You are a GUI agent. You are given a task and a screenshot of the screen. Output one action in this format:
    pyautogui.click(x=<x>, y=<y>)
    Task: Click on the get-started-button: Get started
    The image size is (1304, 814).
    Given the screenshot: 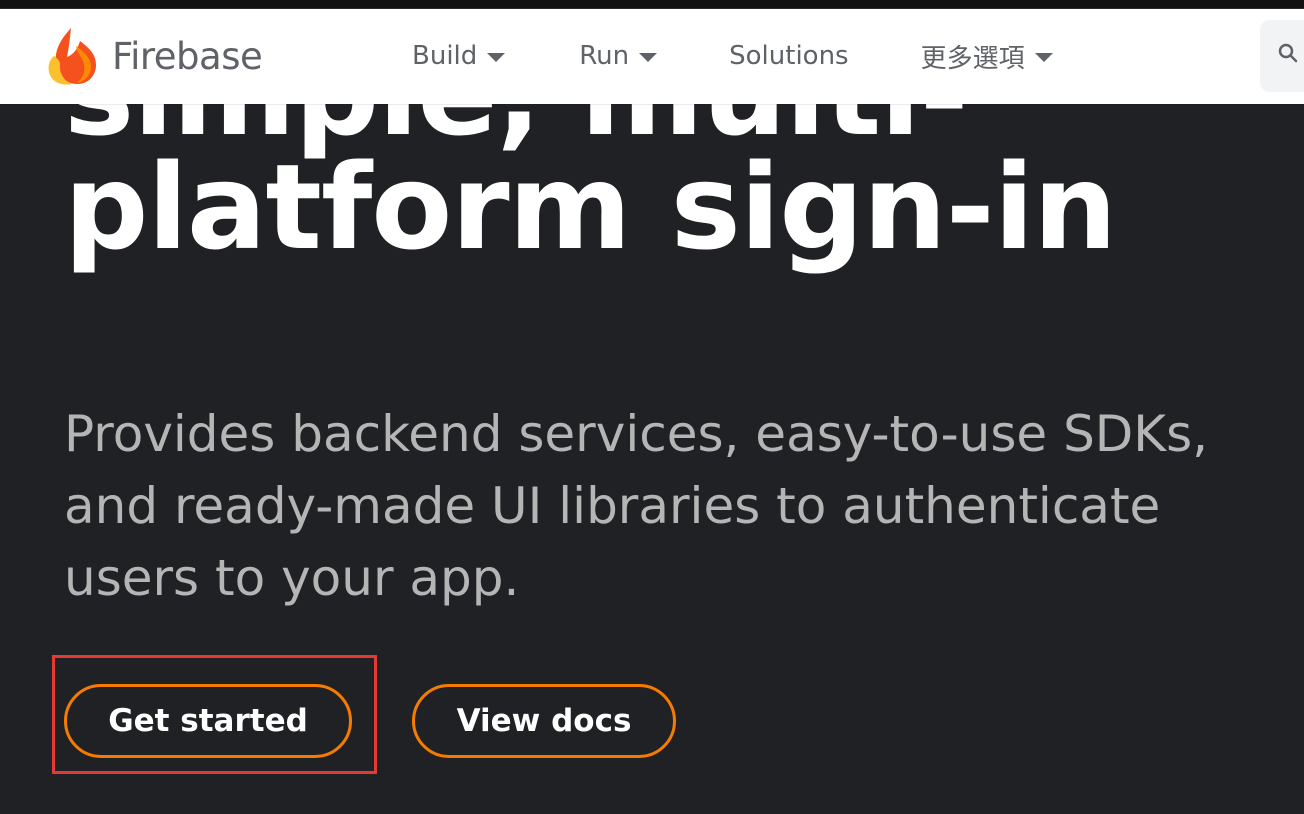 What is the action you would take?
    pyautogui.click(x=208, y=721)
    